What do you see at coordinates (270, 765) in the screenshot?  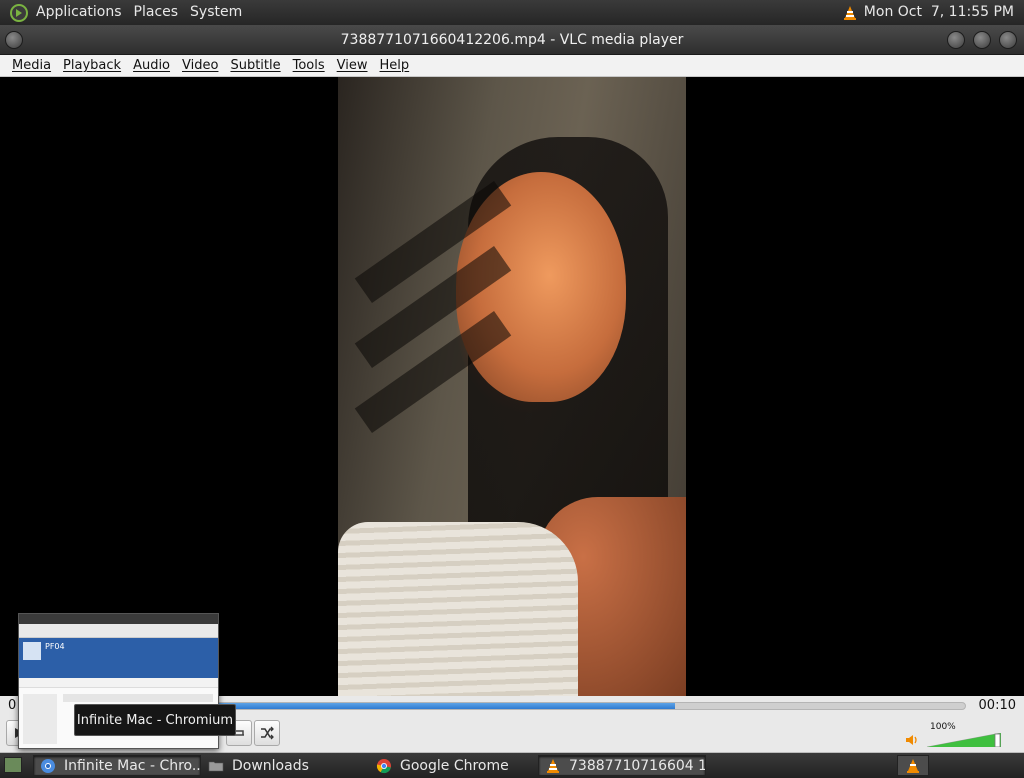 I see `task-label: Downloads` at bounding box center [270, 765].